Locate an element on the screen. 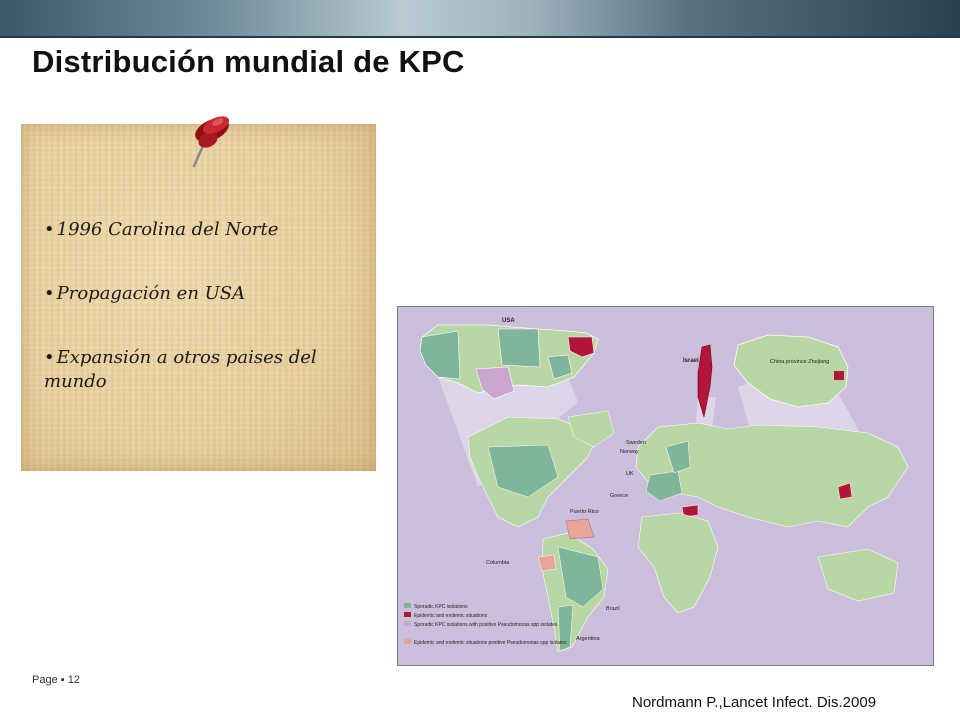  puerto-rico-label: Puerto Rico is located at coordinates (584, 512).